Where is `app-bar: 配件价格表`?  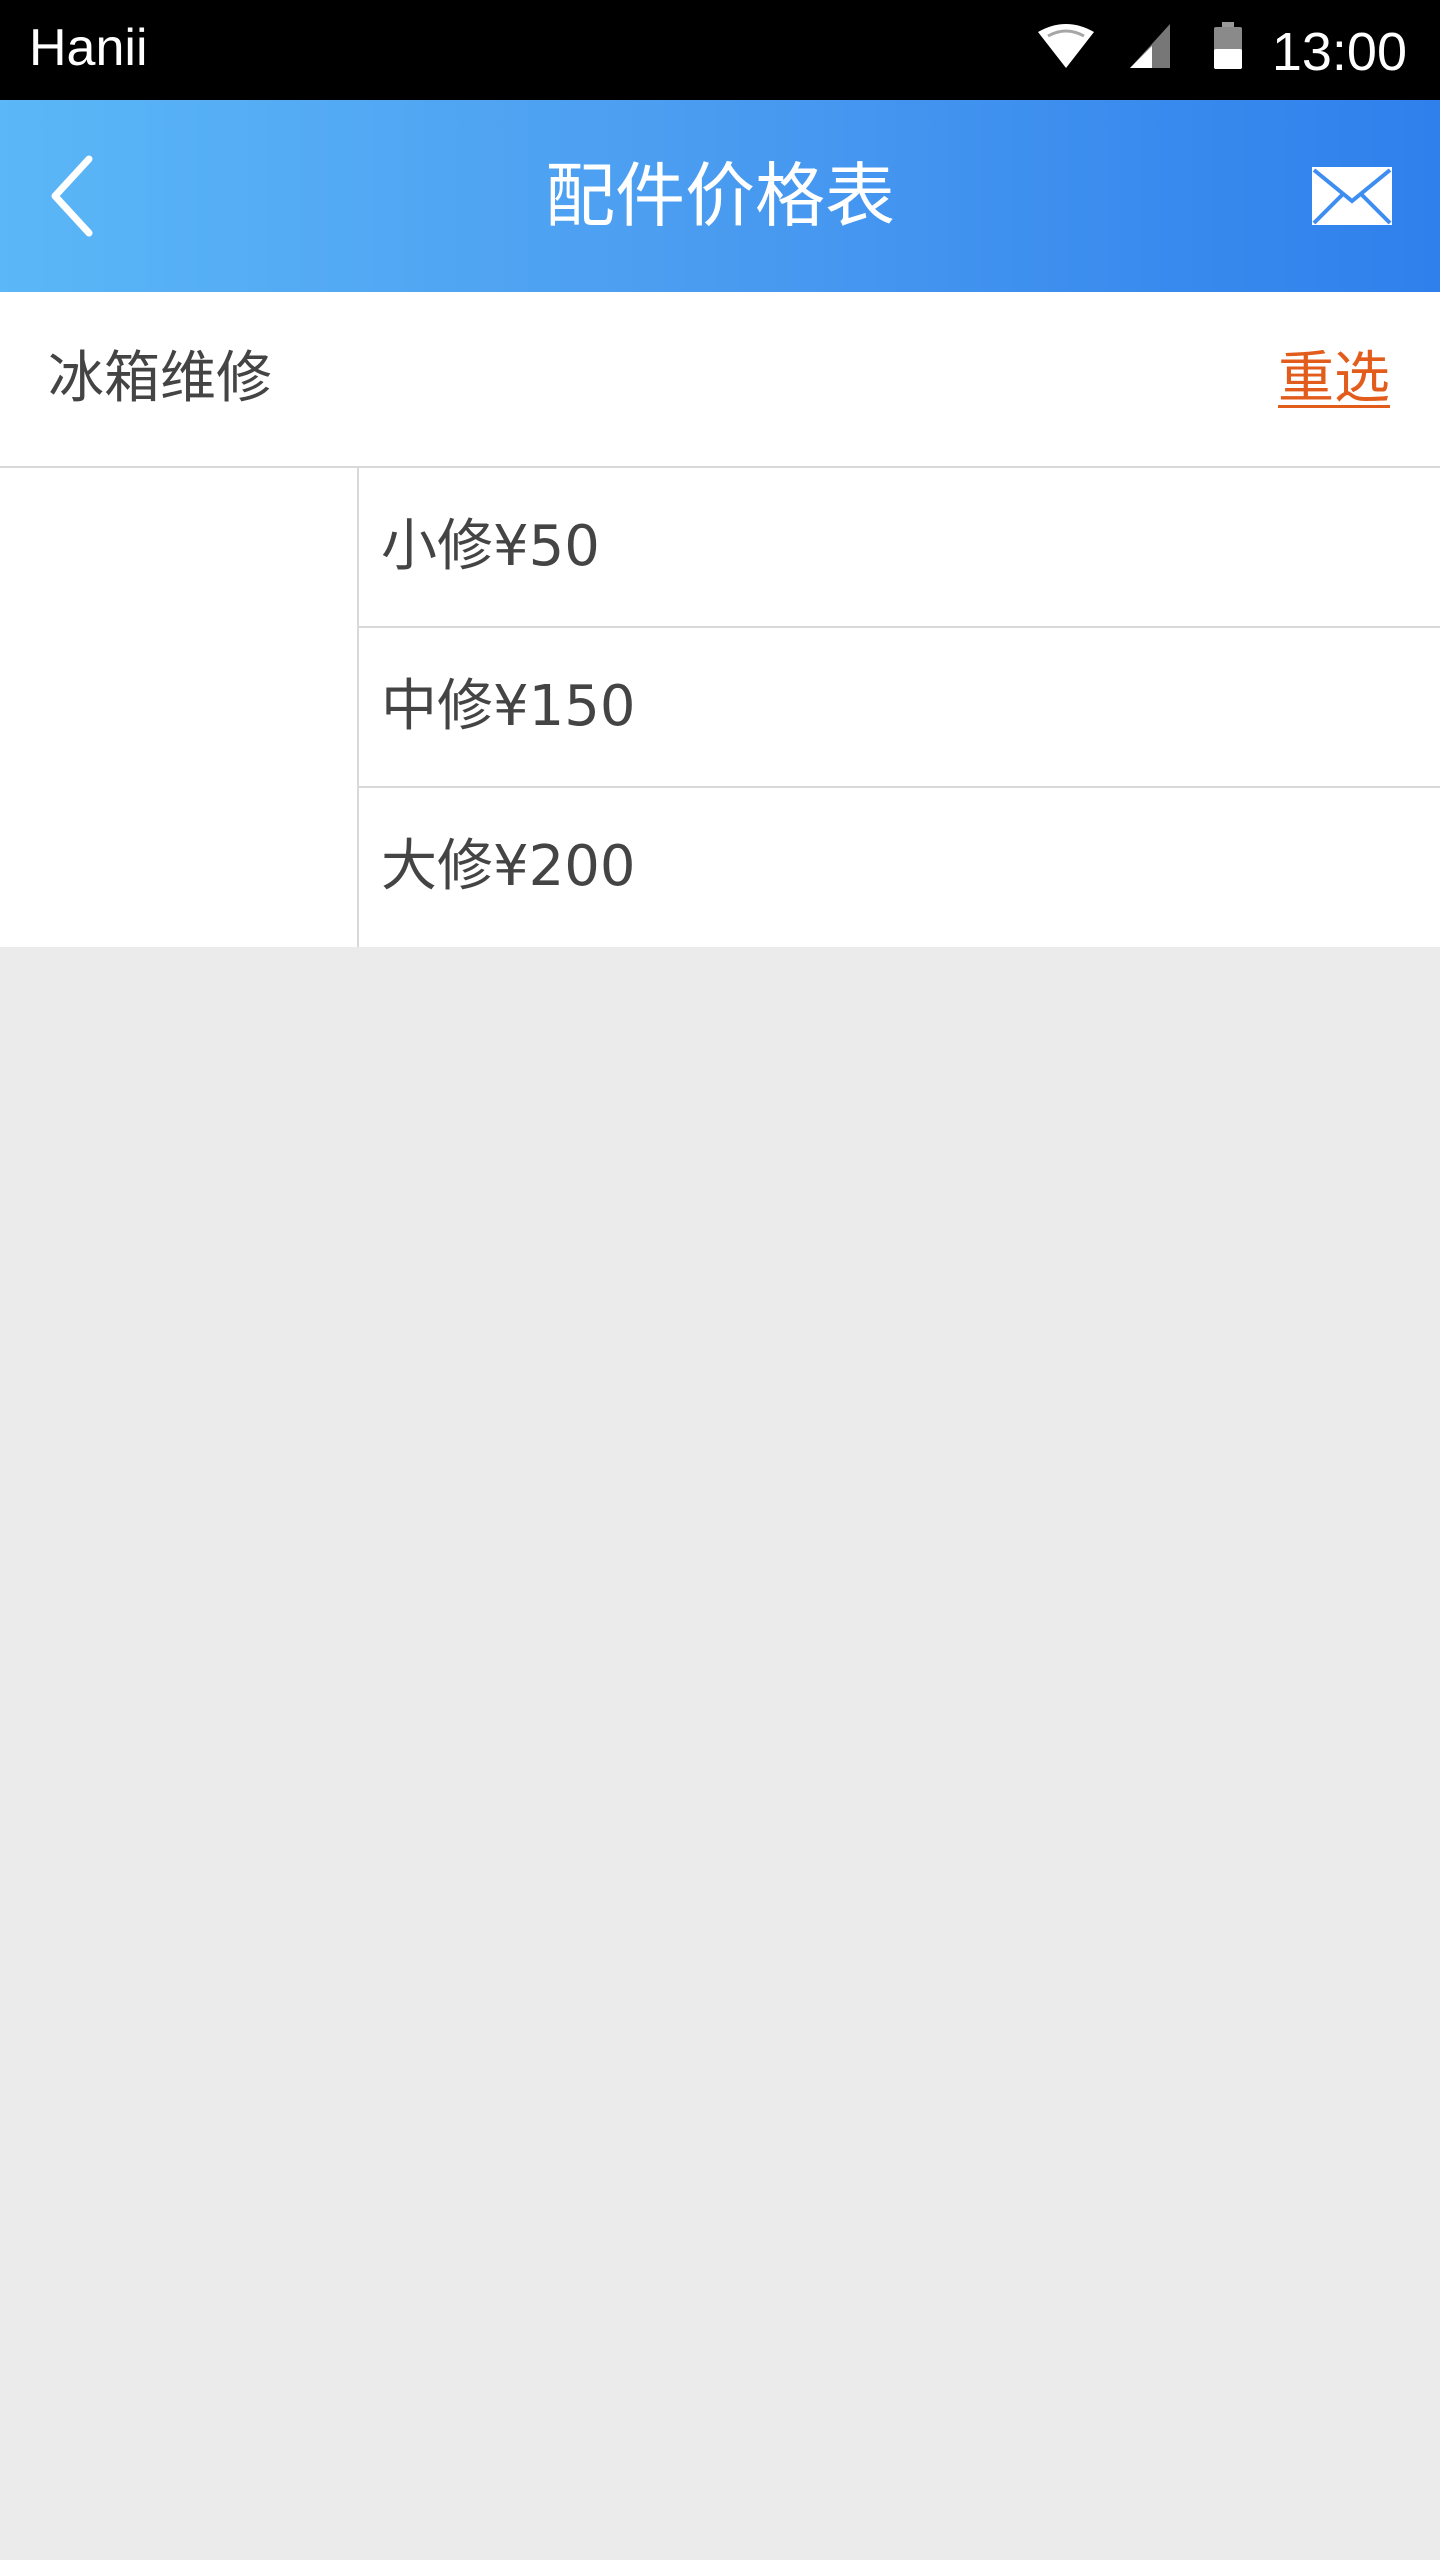 app-bar: 配件价格表 is located at coordinates (720, 196).